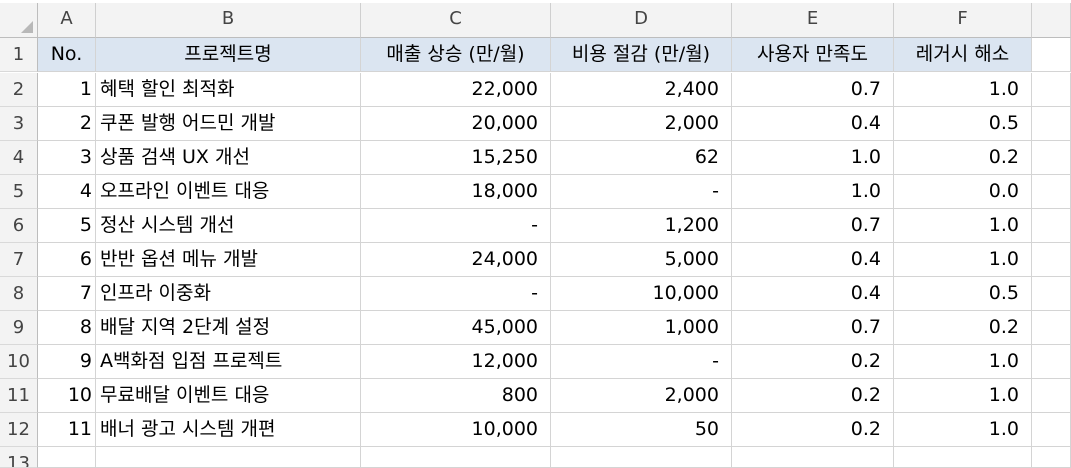 The height and width of the screenshot is (468, 1071). Describe the element at coordinates (813, 55) in the screenshot. I see `table-header-satisfaction: 사용자 만족도` at that location.